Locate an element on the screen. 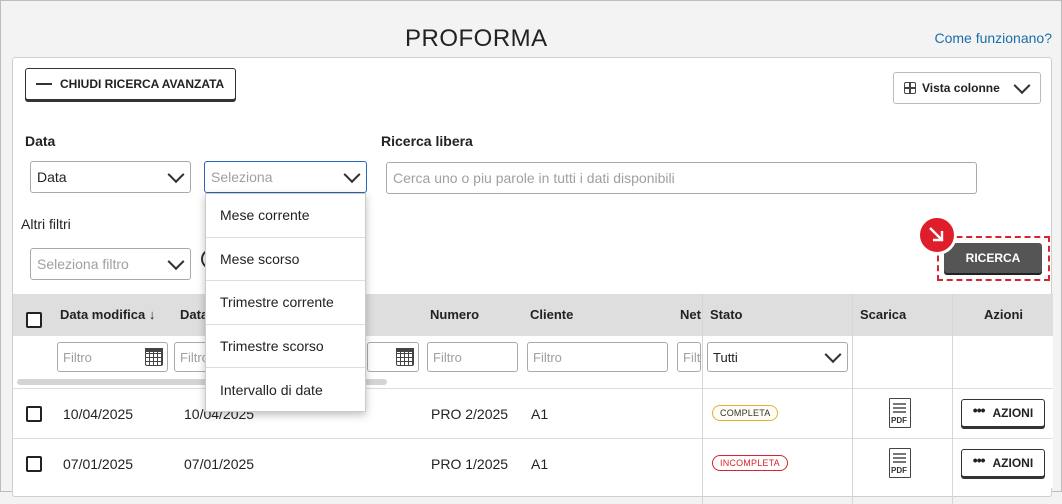 The width and height of the screenshot is (1062, 504). status-badge: INCOMPLETA is located at coordinates (750, 463).